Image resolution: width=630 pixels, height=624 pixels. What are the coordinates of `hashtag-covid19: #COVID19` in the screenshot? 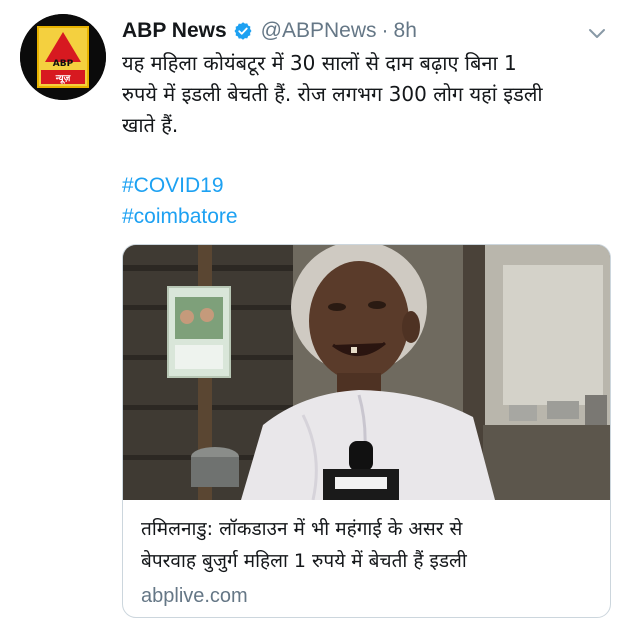 It's located at (173, 186).